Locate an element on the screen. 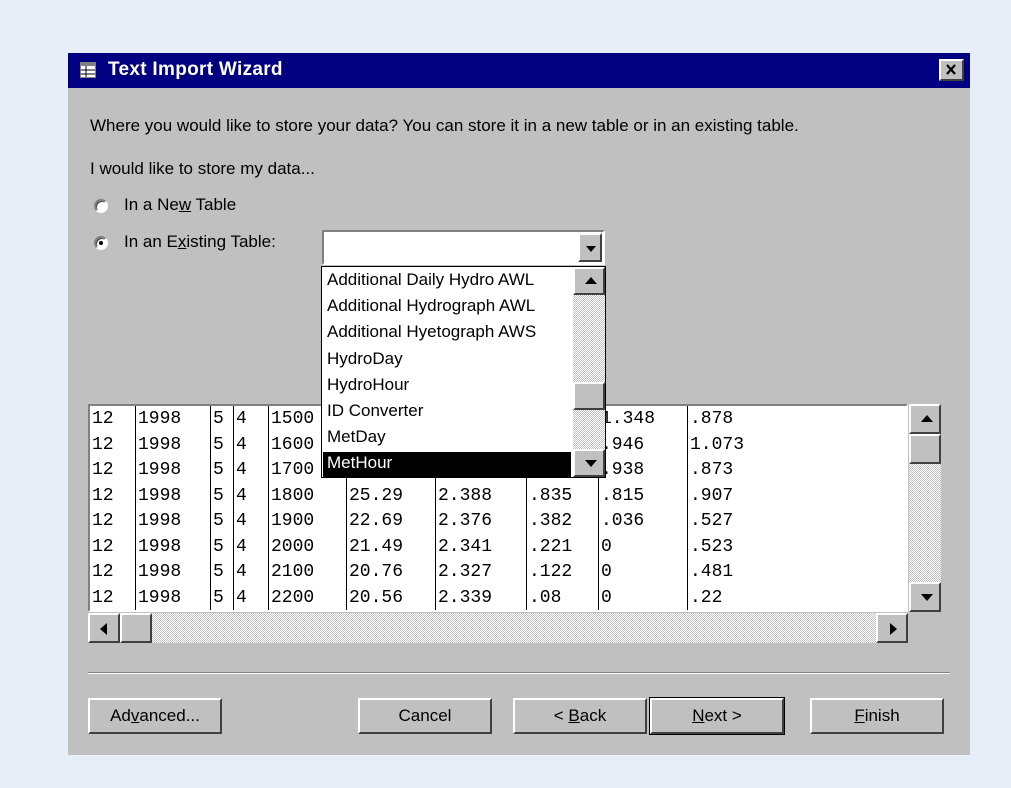 The width and height of the screenshot is (1011, 788). back-button: < Back is located at coordinates (580, 716).